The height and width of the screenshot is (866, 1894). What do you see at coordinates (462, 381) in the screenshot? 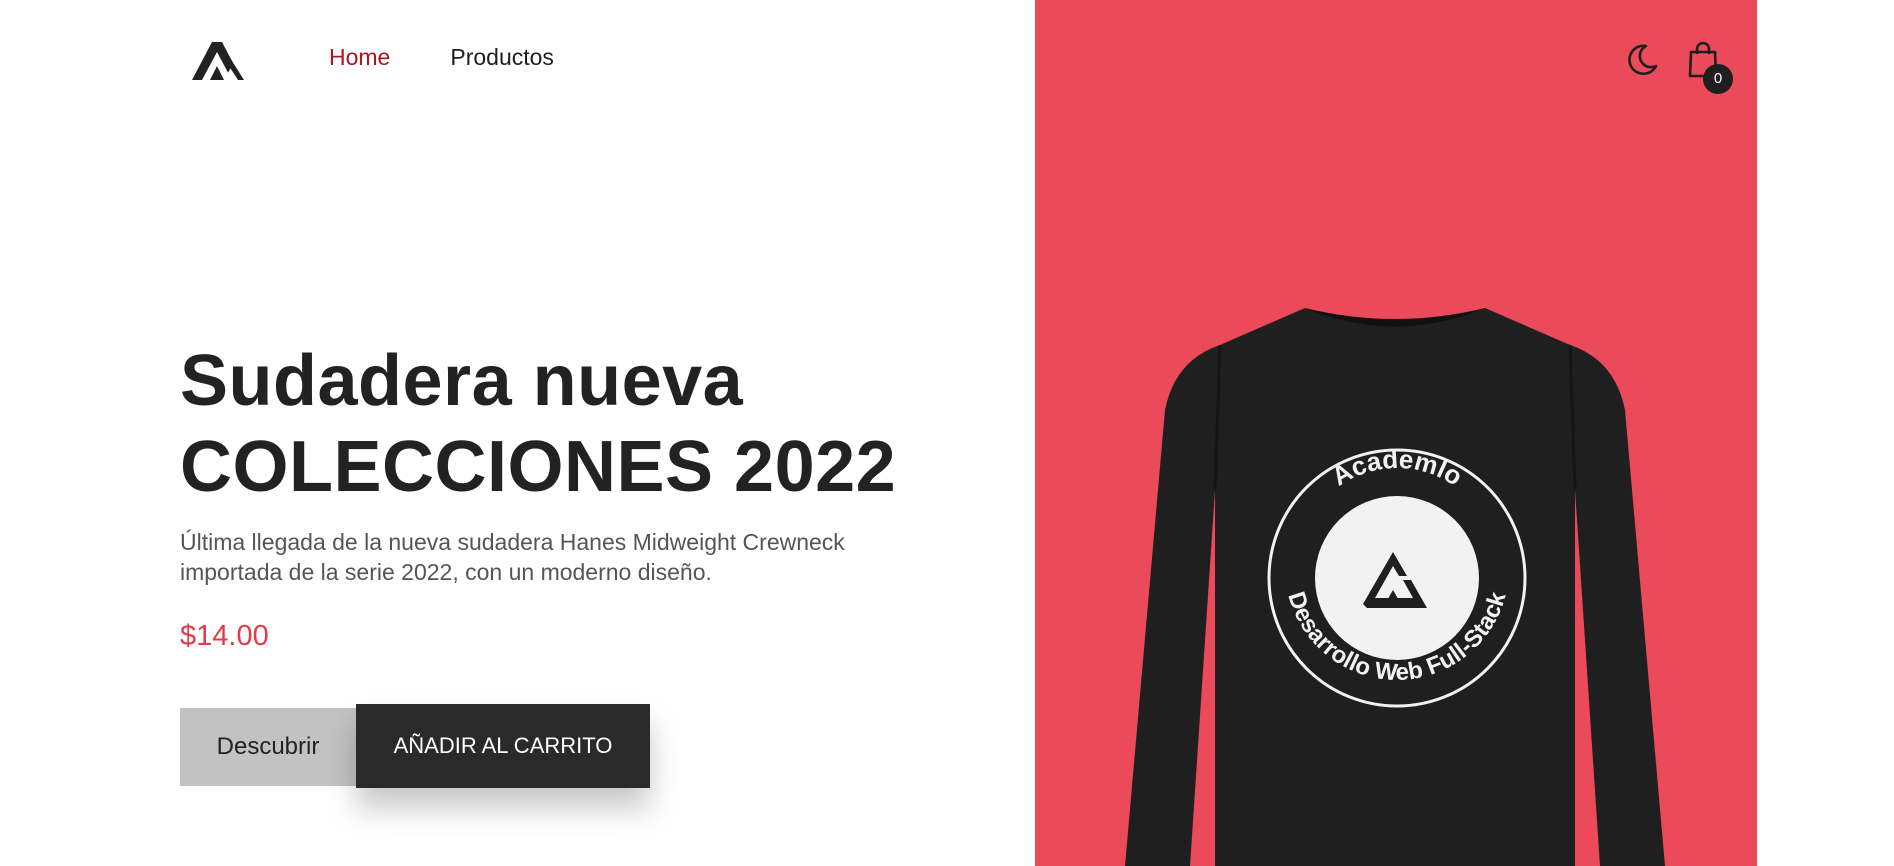
I see `hero-title-line1: Sudadera nueva` at bounding box center [462, 381].